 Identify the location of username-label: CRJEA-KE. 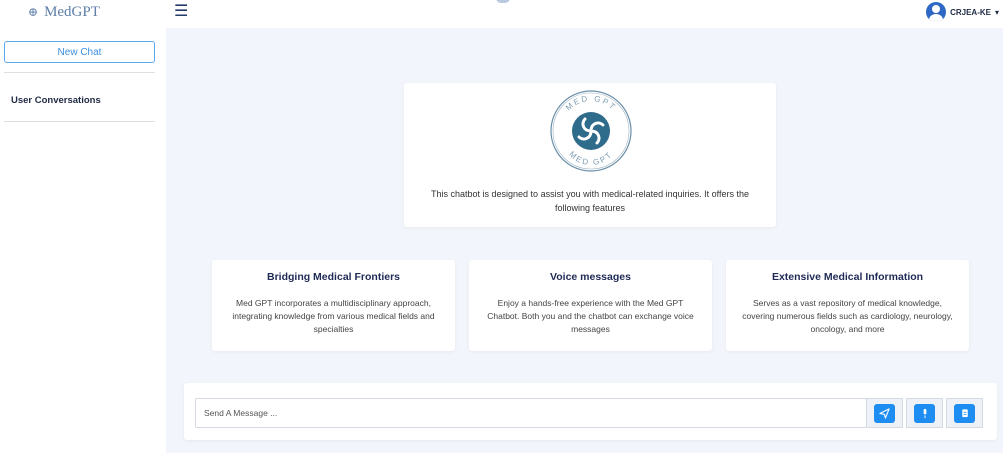
(970, 12).